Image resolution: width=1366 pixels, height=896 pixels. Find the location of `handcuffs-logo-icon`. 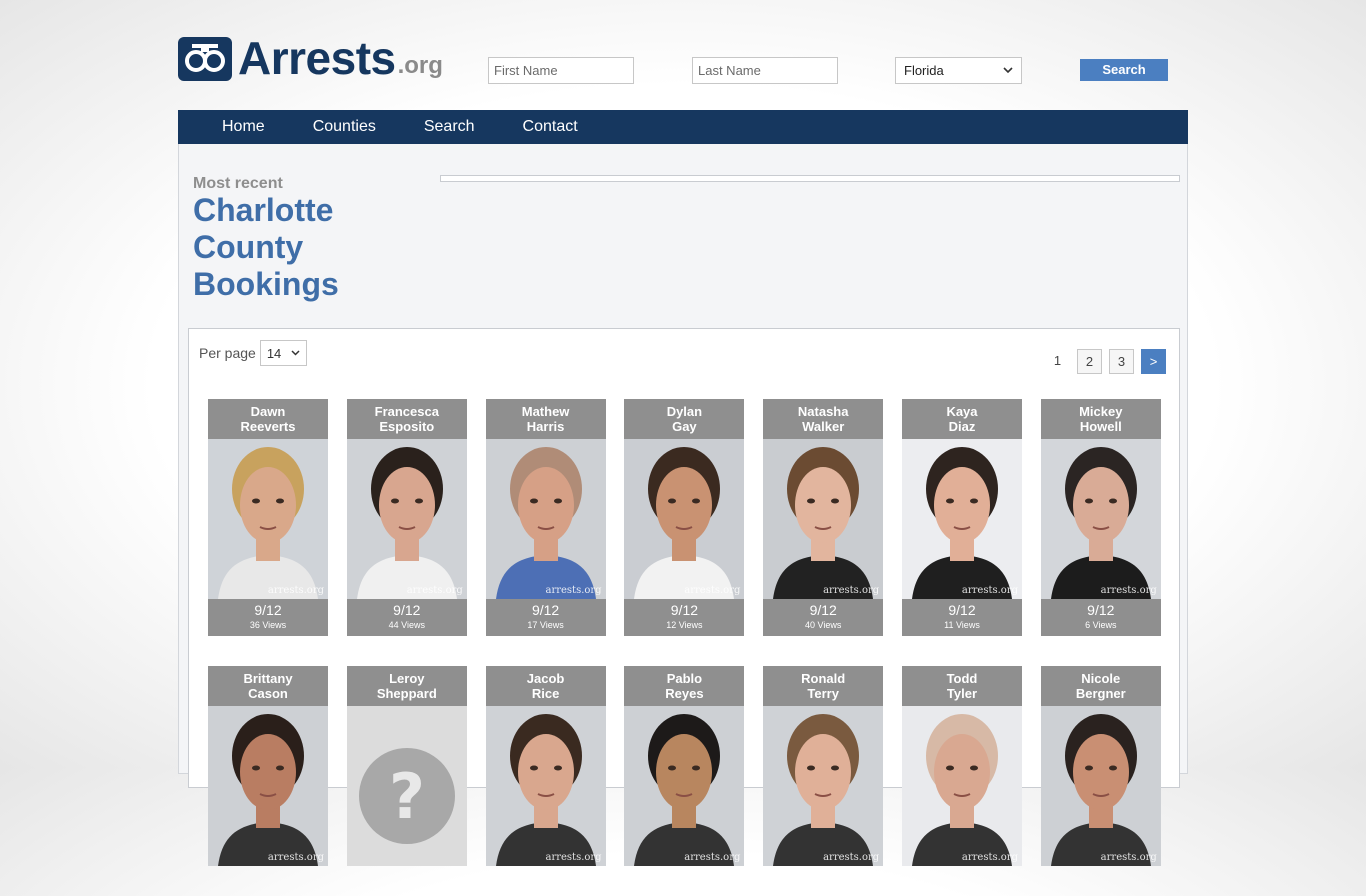

handcuffs-logo-icon is located at coordinates (205, 59).